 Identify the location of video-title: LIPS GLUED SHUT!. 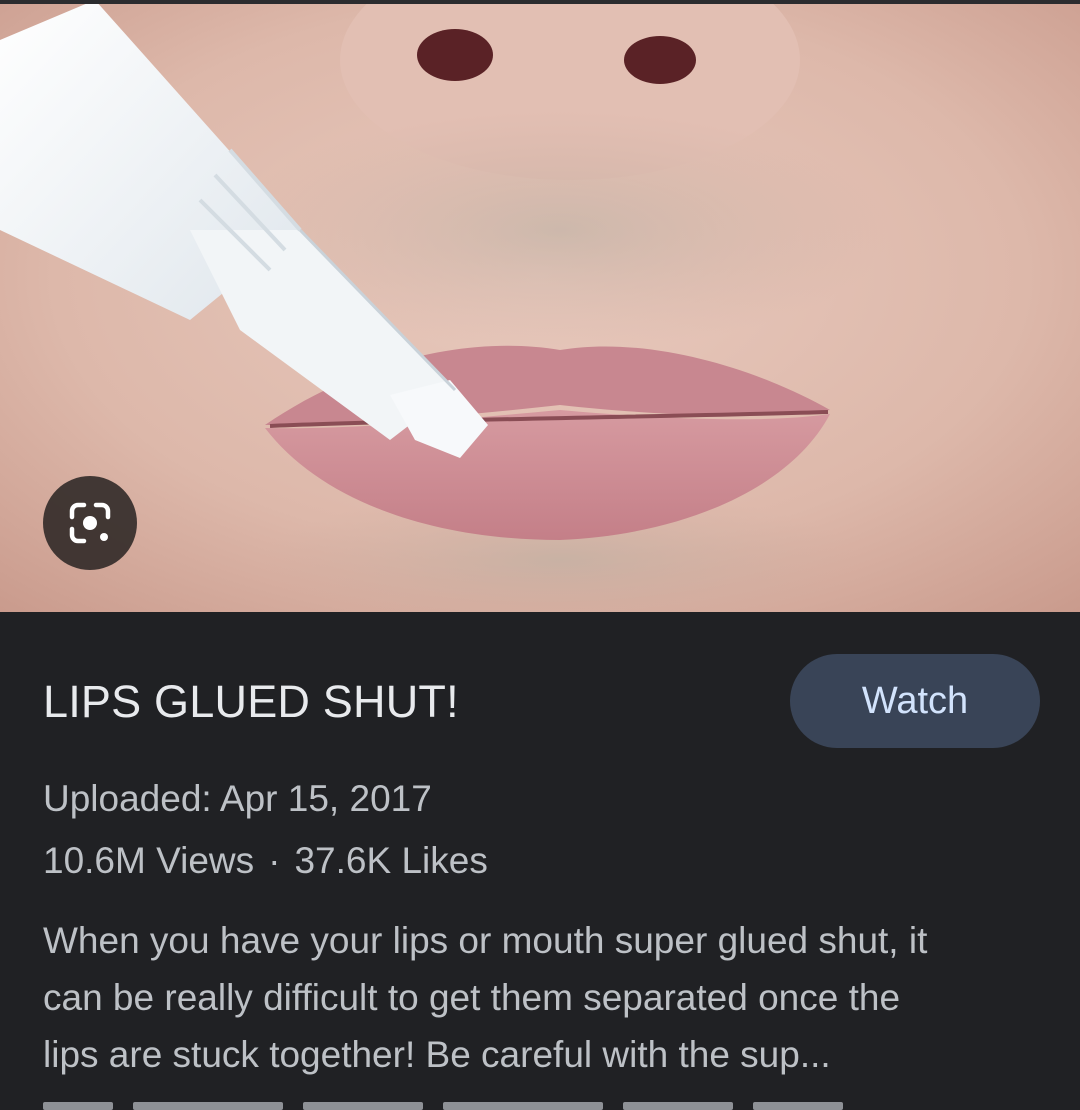
(251, 702).